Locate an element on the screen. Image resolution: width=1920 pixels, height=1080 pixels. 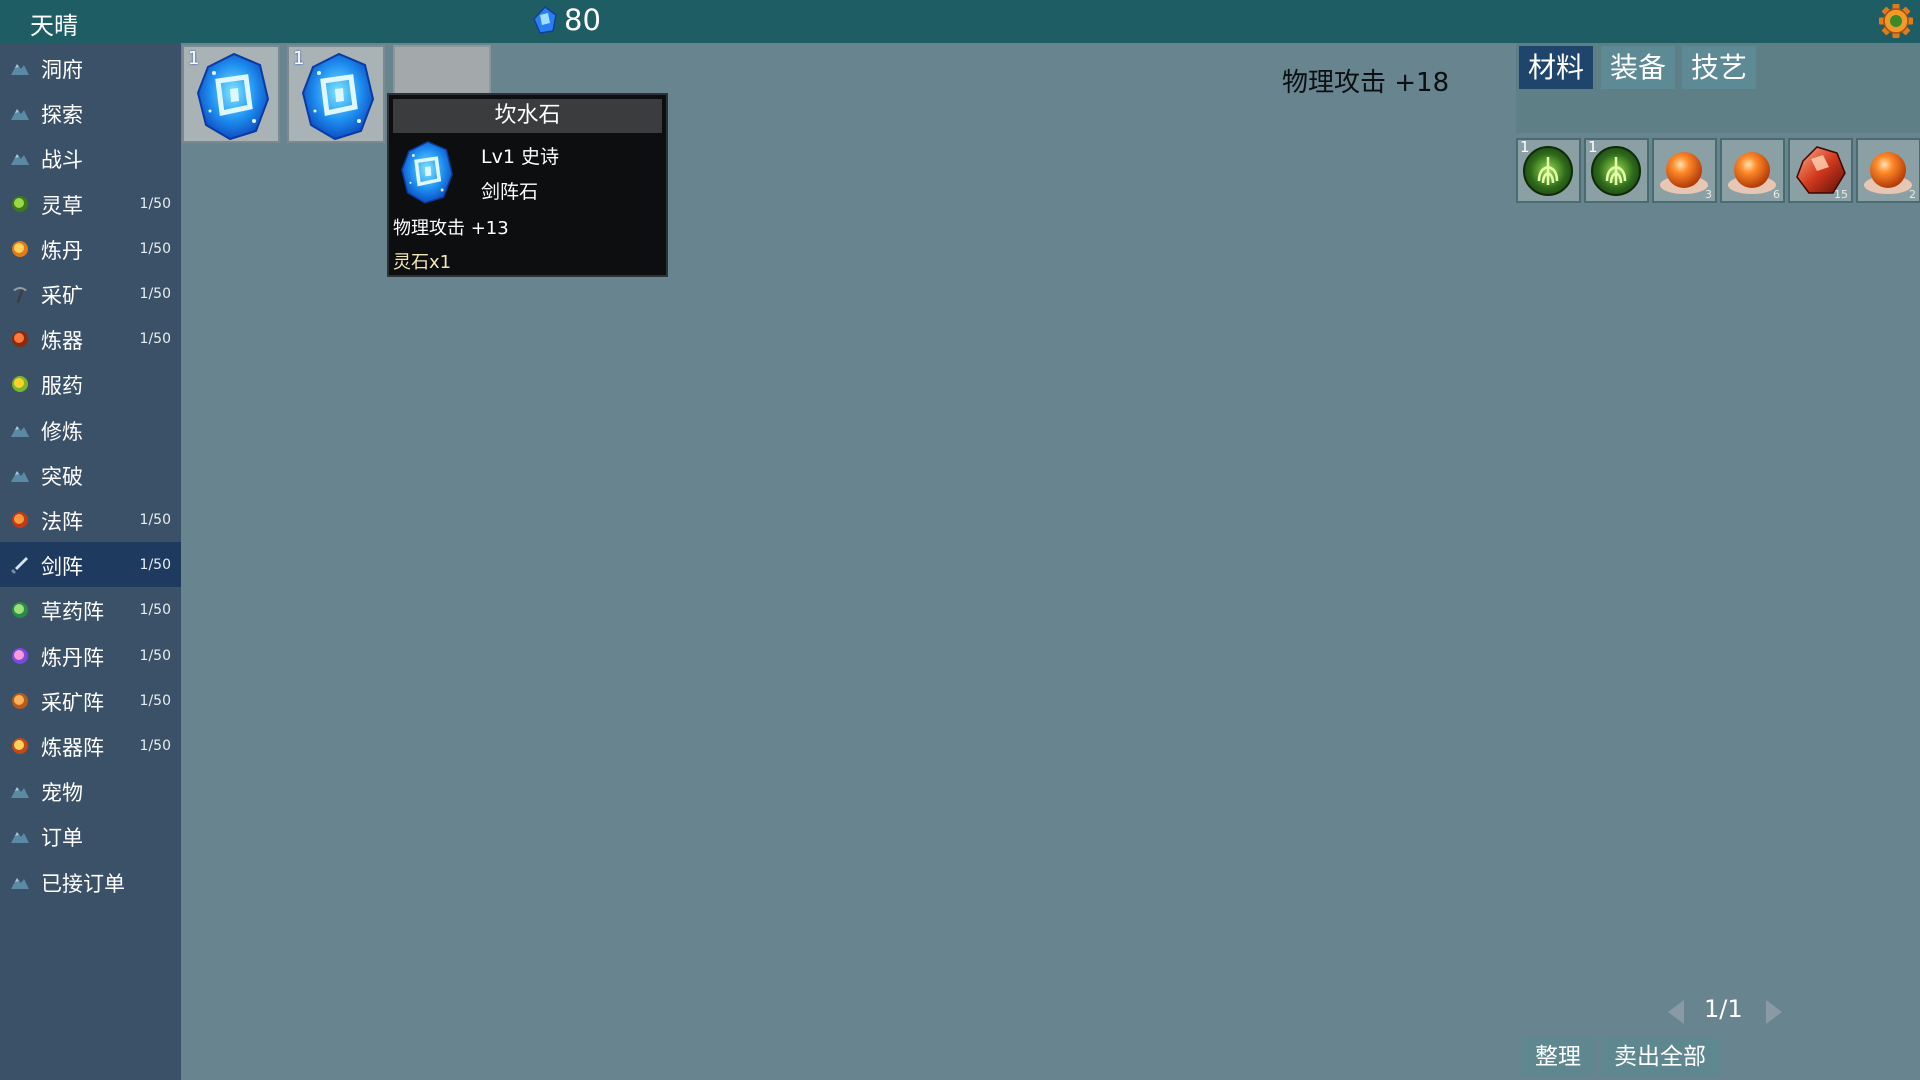
next-page-arrow-icon is located at coordinates (1774, 1012).